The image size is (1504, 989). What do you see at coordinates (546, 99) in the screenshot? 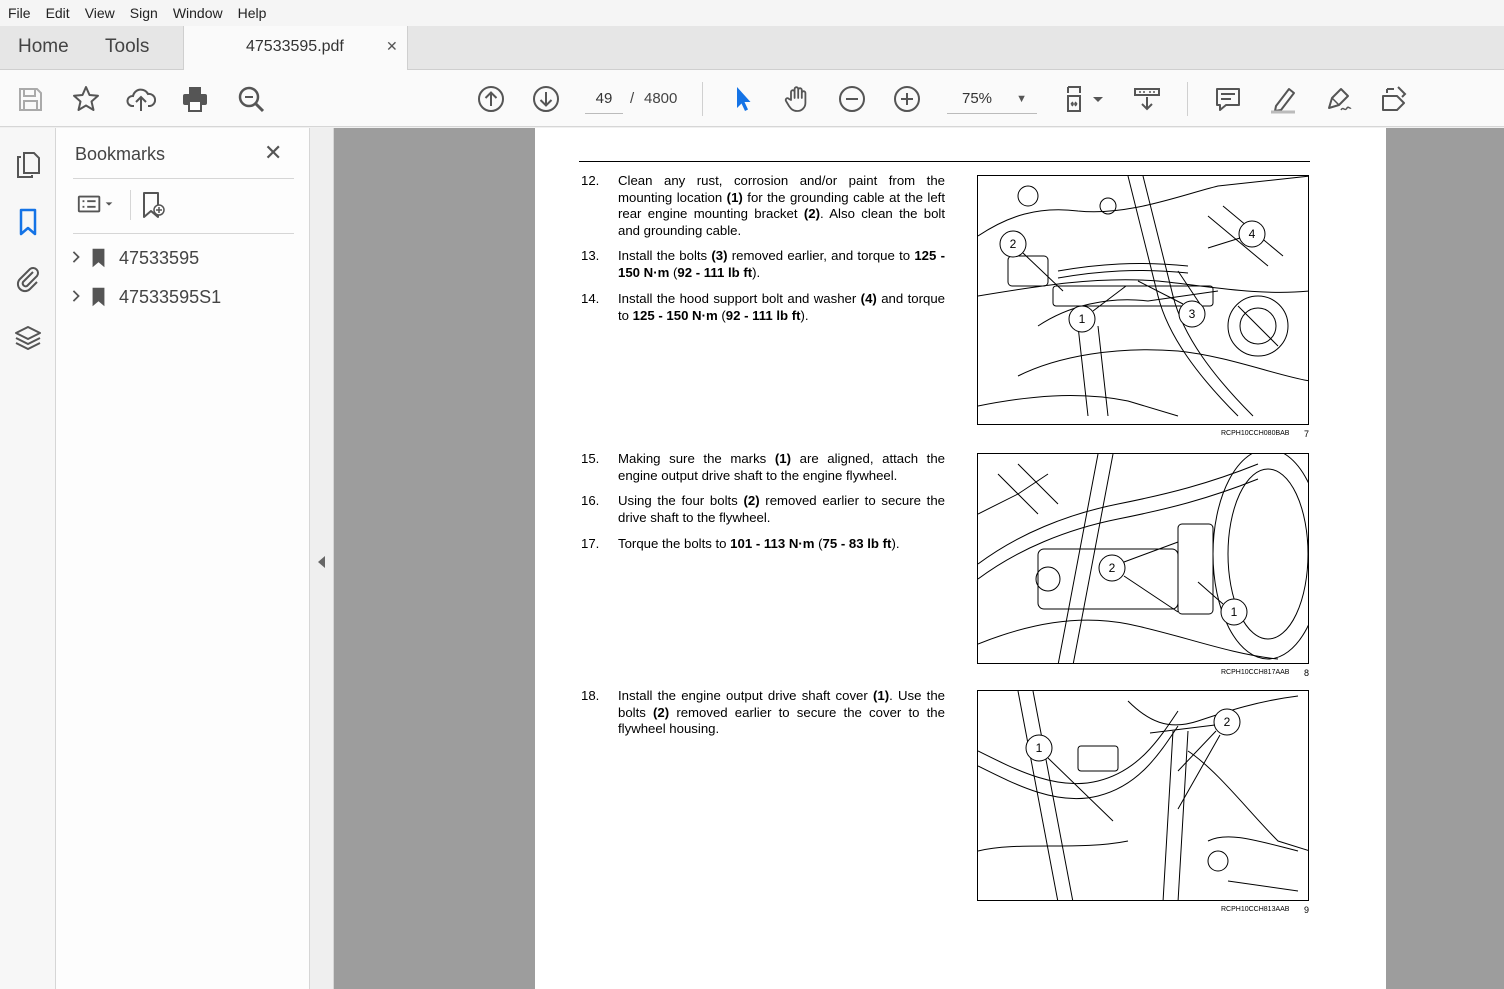
I see `next-page-icon` at bounding box center [546, 99].